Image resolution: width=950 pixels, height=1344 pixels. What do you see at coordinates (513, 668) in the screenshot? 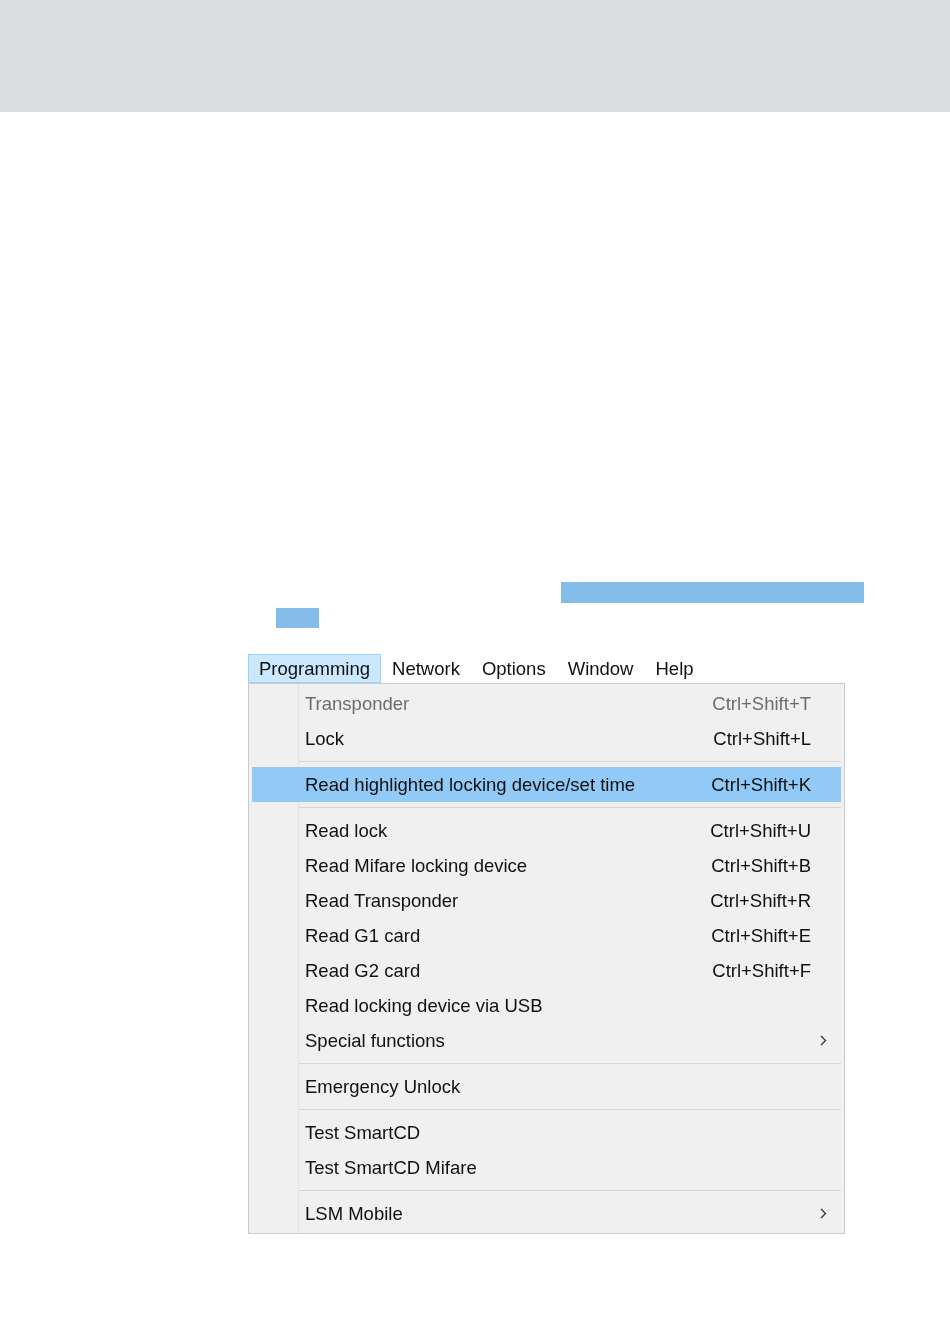
I see `menu-tab: Options` at bounding box center [513, 668].